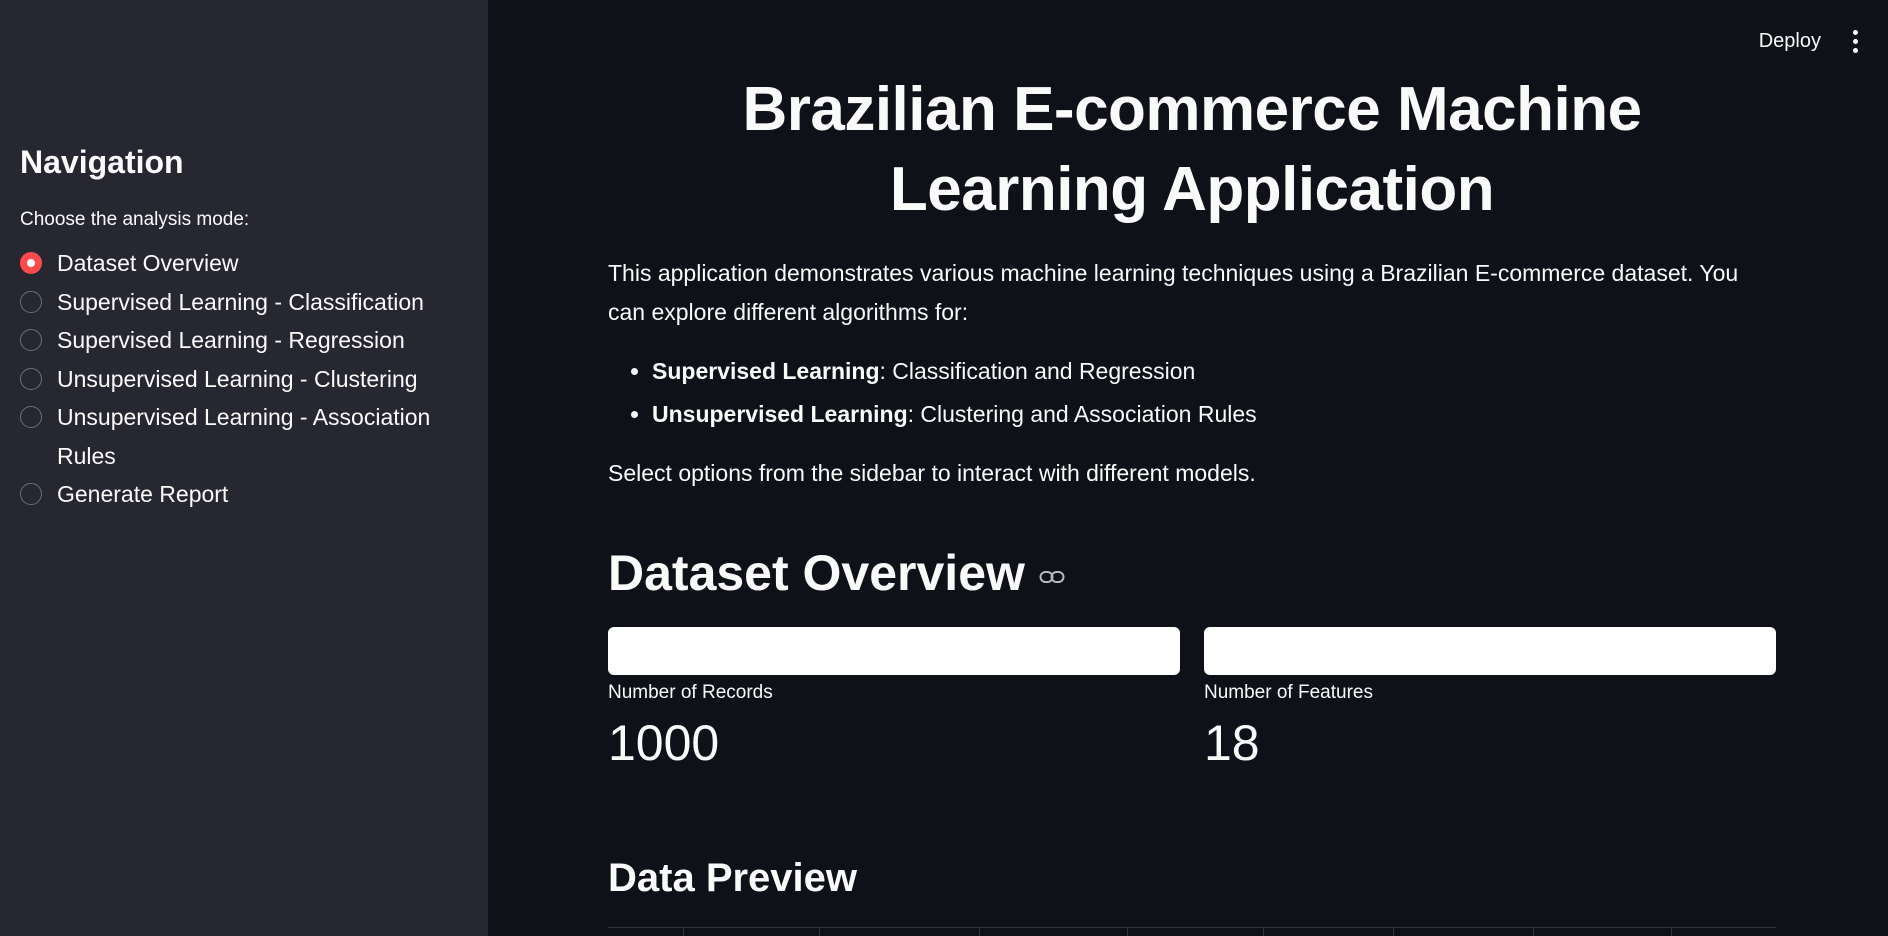  What do you see at coordinates (244, 263) in the screenshot?
I see `radio-option-dataset-overview: Dataset Overview` at bounding box center [244, 263].